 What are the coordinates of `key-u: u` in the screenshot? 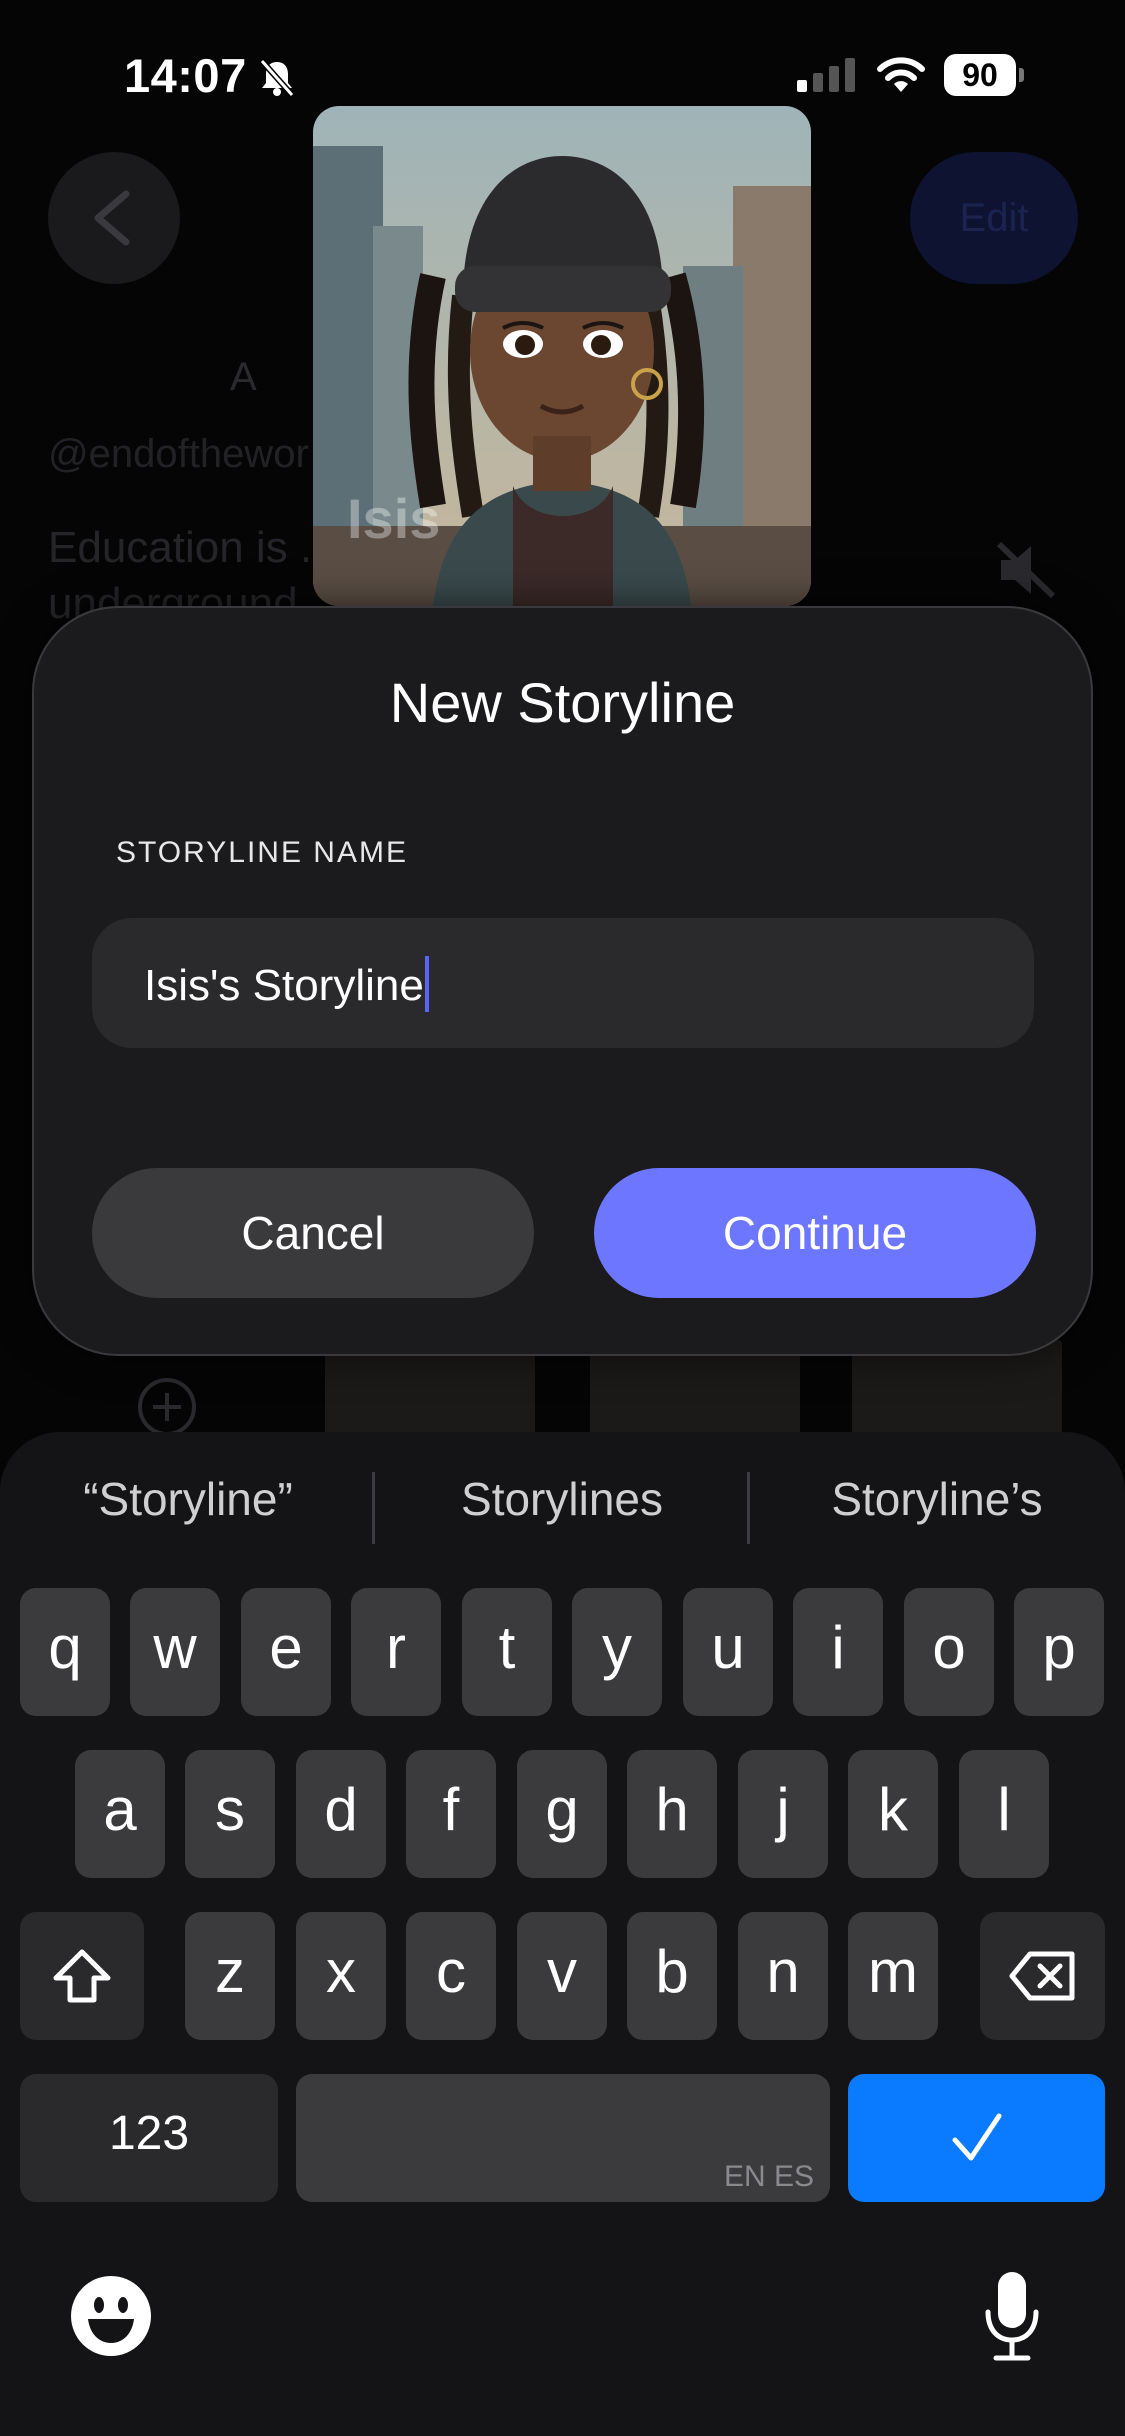 It's located at (728, 1652).